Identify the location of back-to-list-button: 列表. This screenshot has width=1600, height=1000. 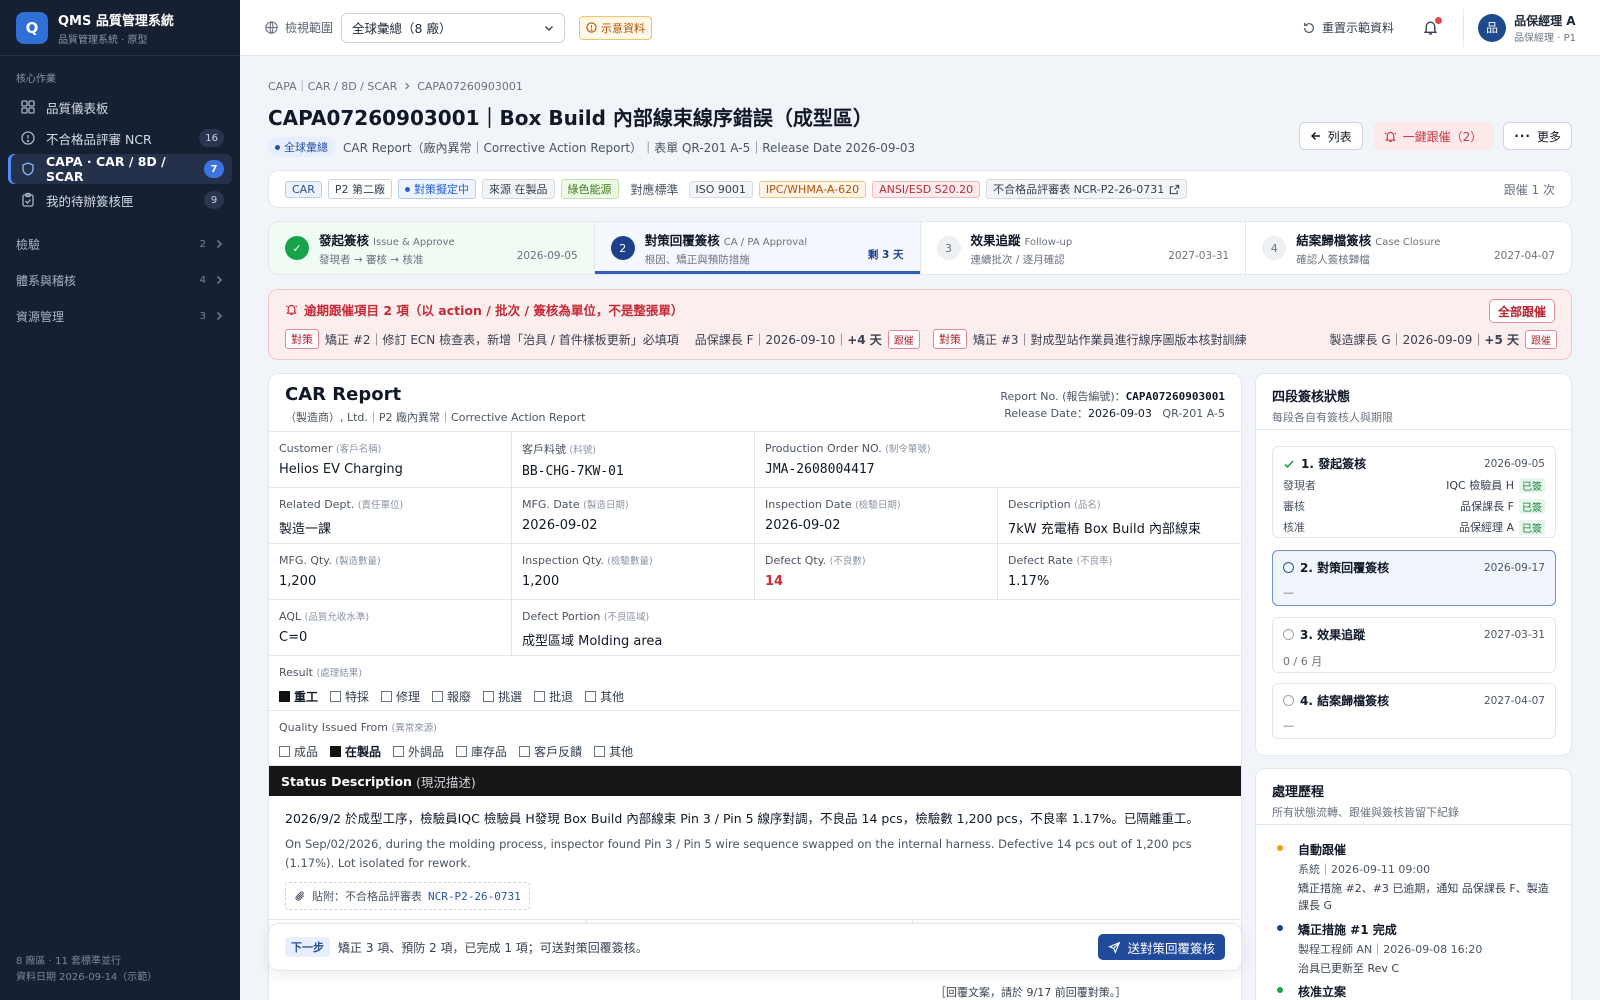
(1330, 136).